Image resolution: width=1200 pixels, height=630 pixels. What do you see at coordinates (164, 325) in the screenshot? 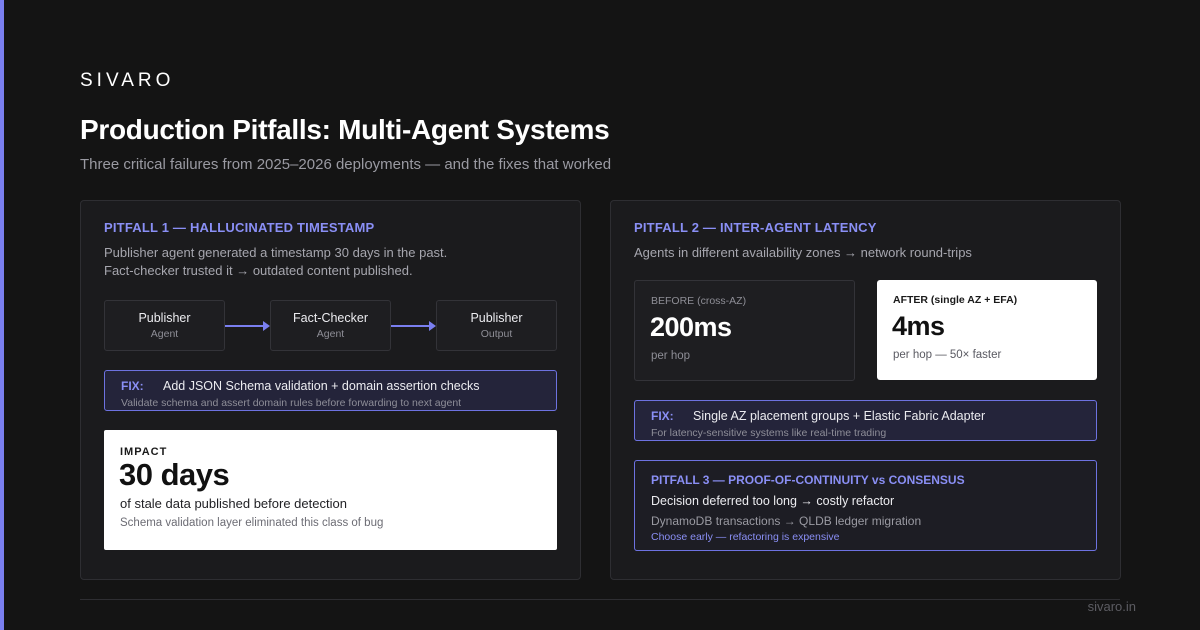
I see `flow-node-publisher-agent: Publisher Agent` at bounding box center [164, 325].